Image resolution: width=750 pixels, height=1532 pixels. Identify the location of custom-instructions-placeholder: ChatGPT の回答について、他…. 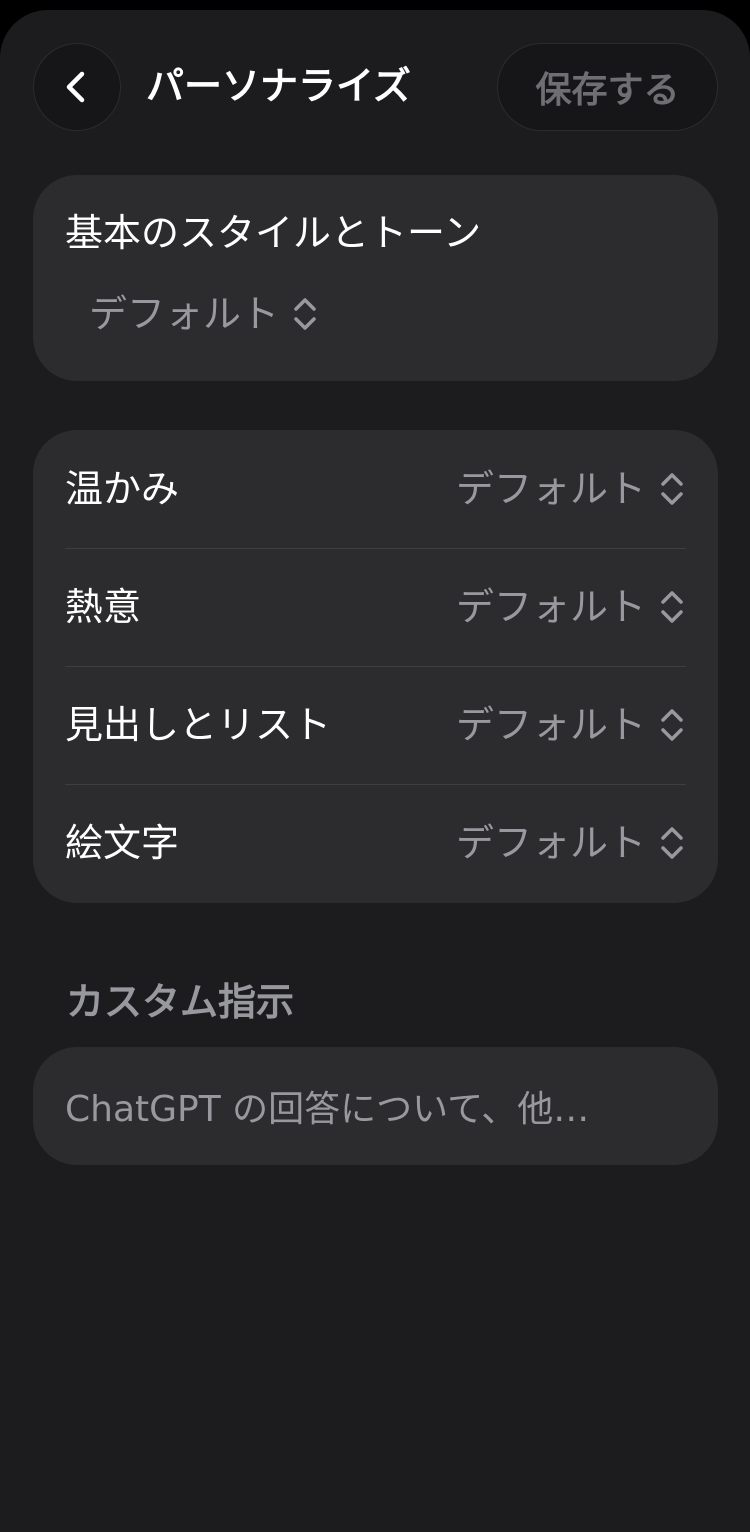
(327, 1109).